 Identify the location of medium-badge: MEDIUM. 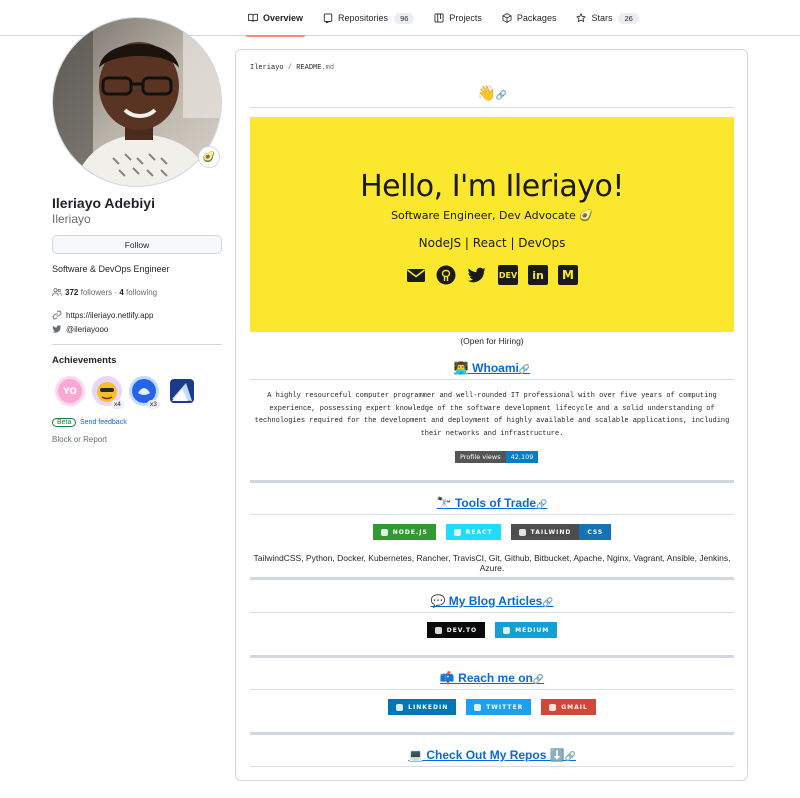
(526, 630).